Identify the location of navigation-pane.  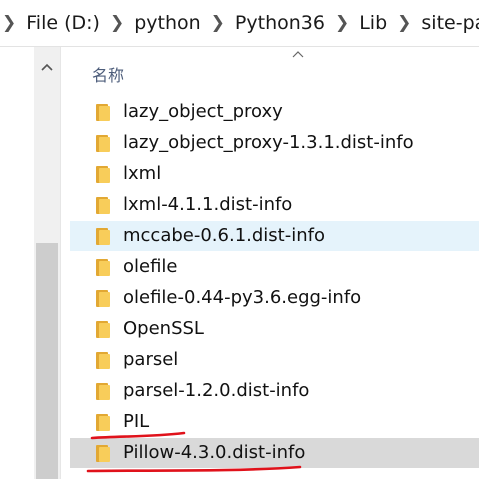
(30, 263).